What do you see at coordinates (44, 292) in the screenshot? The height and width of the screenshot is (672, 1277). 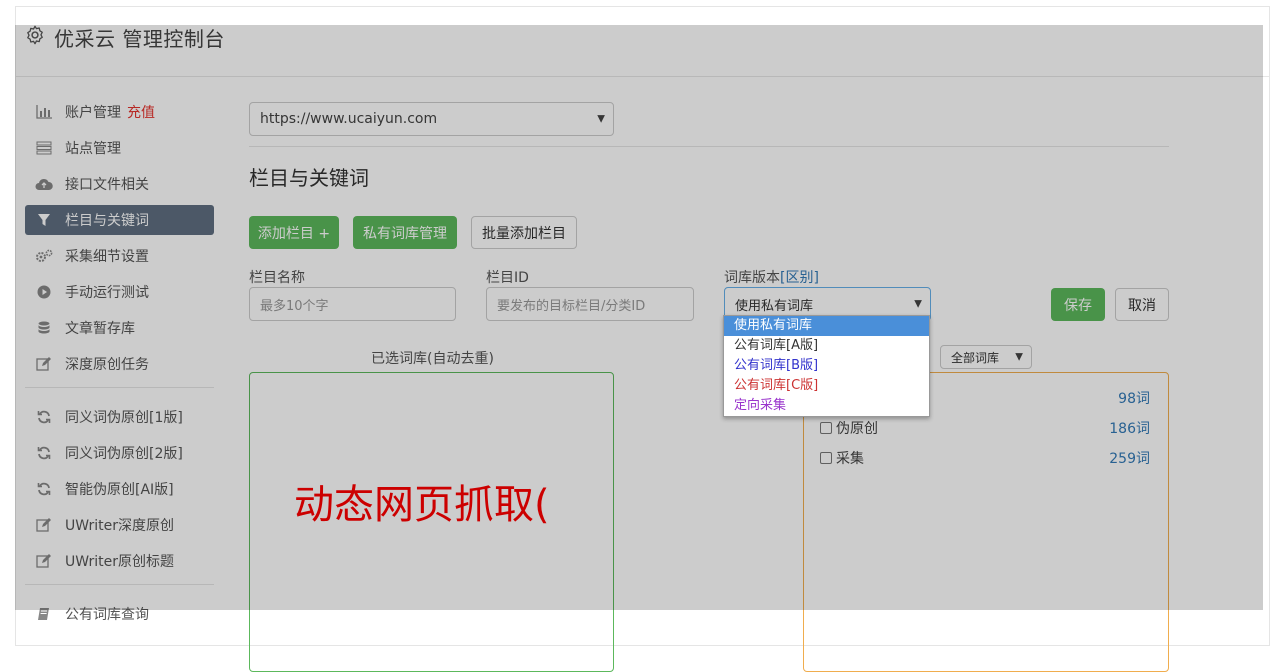 I see `play-circle-icon` at bounding box center [44, 292].